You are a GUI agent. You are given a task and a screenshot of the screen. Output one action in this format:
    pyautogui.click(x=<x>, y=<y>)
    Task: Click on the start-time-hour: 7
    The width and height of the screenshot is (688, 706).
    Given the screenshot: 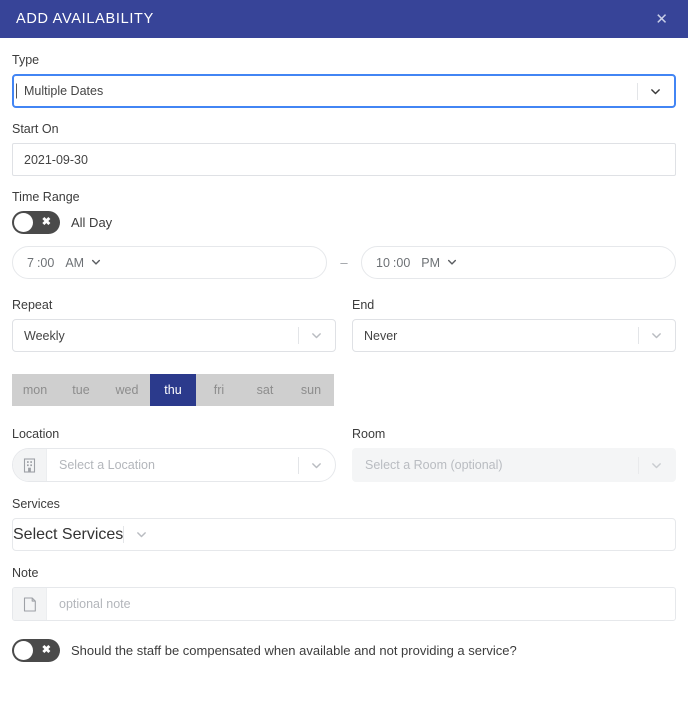 What is the action you would take?
    pyautogui.click(x=30, y=263)
    